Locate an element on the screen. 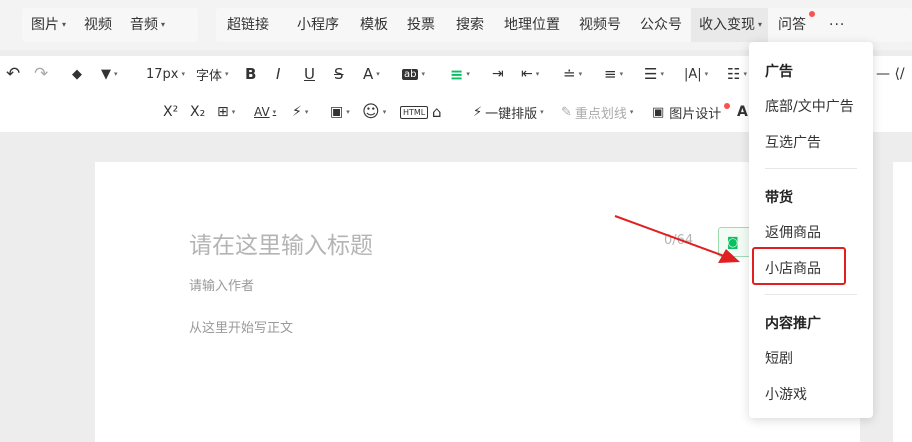 The image size is (912, 442). table-button: ⊞ ▾ is located at coordinates (226, 112).